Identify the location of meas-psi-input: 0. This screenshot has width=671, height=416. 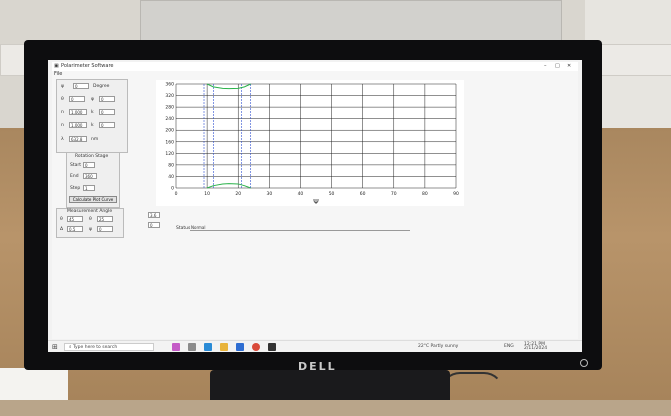
(105, 229).